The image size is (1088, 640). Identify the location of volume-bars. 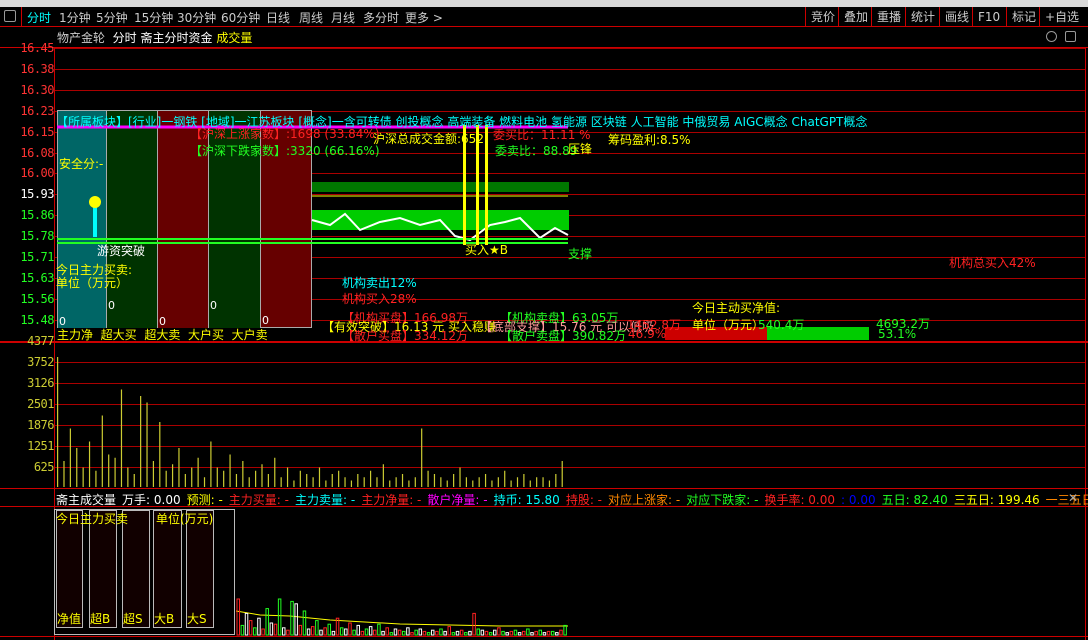
(310, 422).